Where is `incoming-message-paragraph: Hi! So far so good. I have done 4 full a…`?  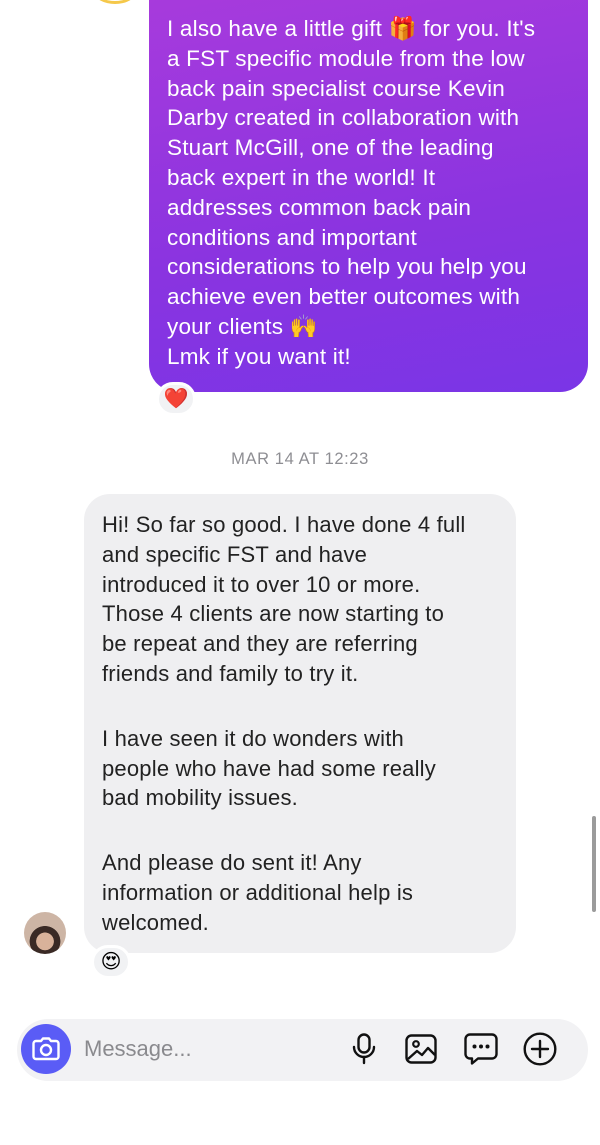
incoming-message-paragraph: Hi! So far so good. I have done 4 full a… is located at coordinates (284, 599).